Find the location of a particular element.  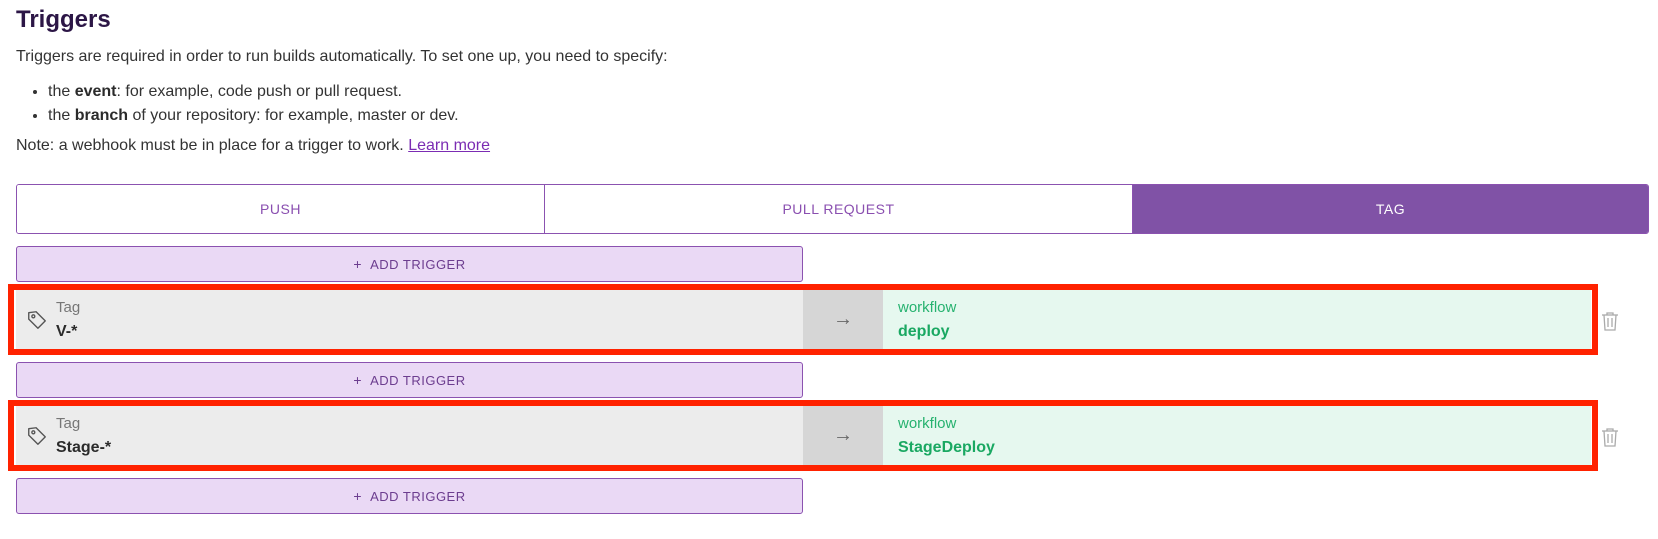

trigger-source-value: Stage-* is located at coordinates (84, 447).